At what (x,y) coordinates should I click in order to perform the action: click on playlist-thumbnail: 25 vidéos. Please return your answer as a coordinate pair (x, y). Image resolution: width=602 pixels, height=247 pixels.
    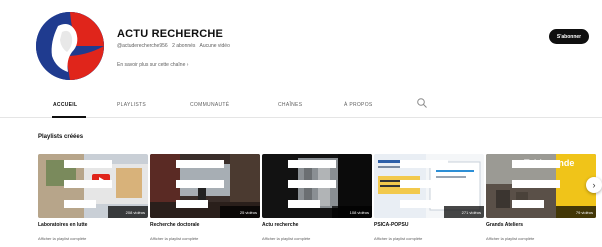
    Looking at the image, I should click on (205, 186).